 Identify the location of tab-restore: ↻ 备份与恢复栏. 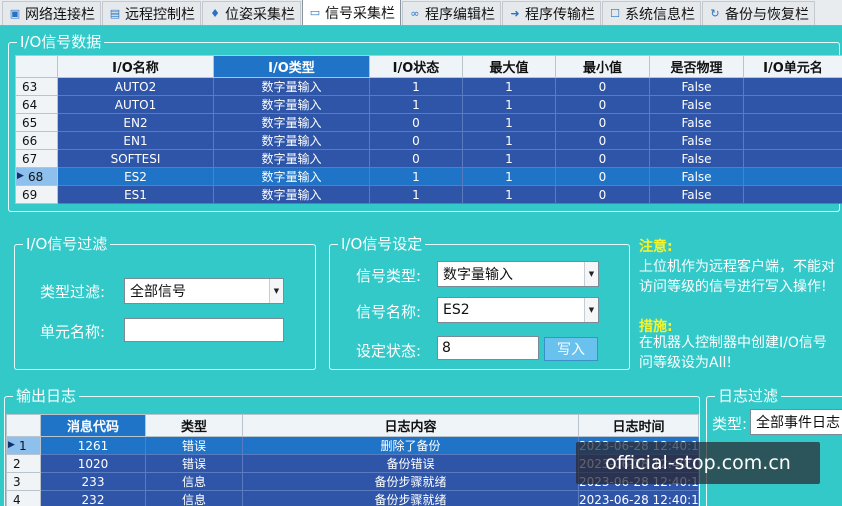
(758, 13).